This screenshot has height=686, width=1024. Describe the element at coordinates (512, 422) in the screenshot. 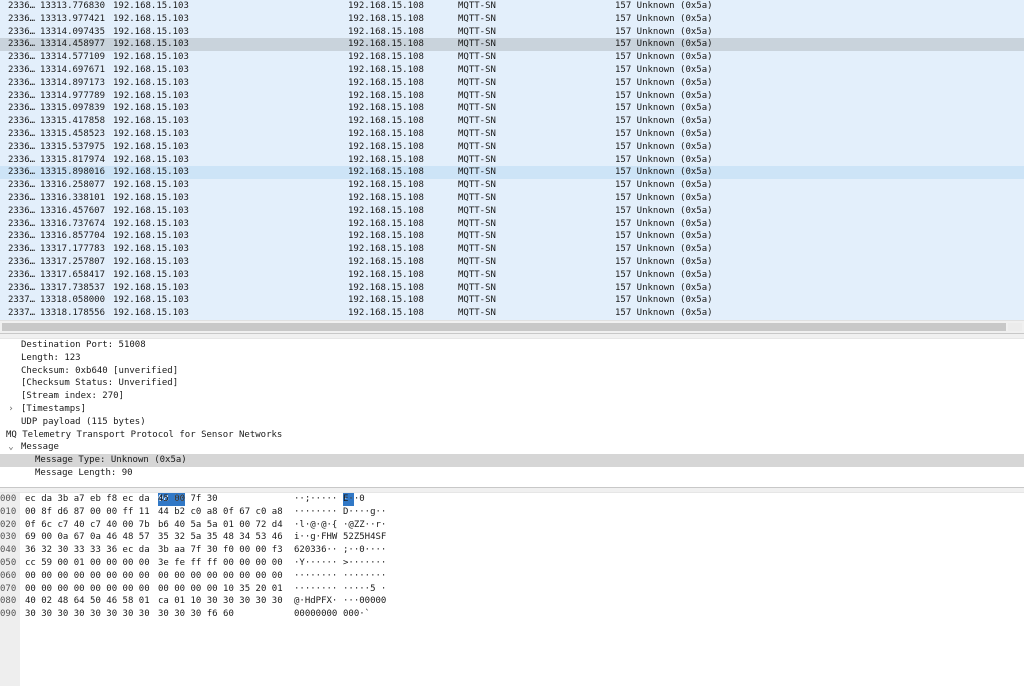

I see `detail-row: UDP payload (115 bytes)` at that location.